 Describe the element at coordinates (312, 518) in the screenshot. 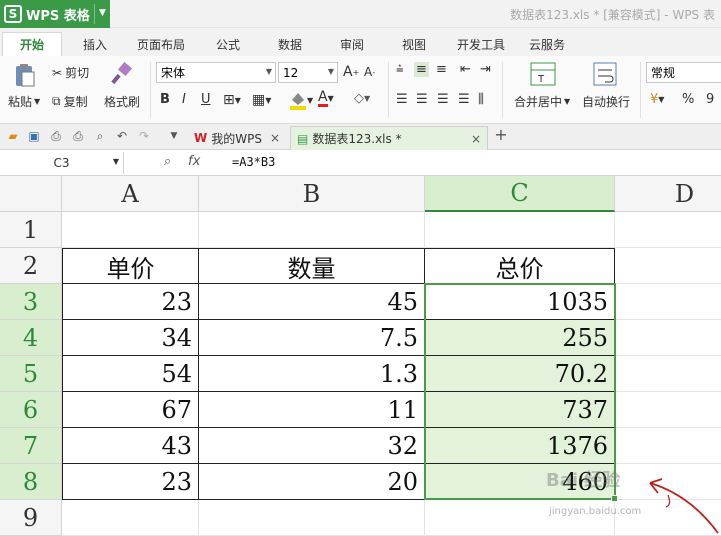

I see `cell-b9` at that location.